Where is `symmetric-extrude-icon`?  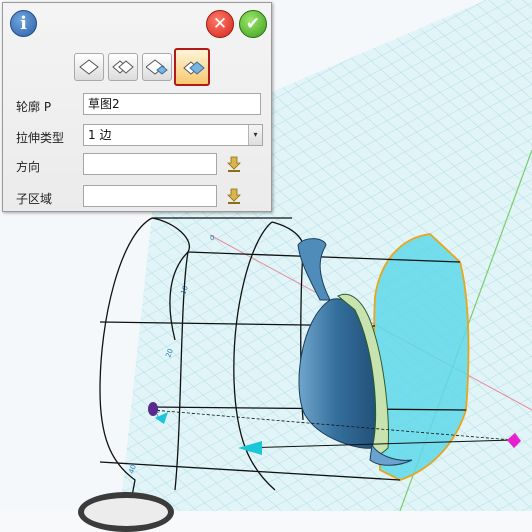 symmetric-extrude-icon is located at coordinates (194, 68).